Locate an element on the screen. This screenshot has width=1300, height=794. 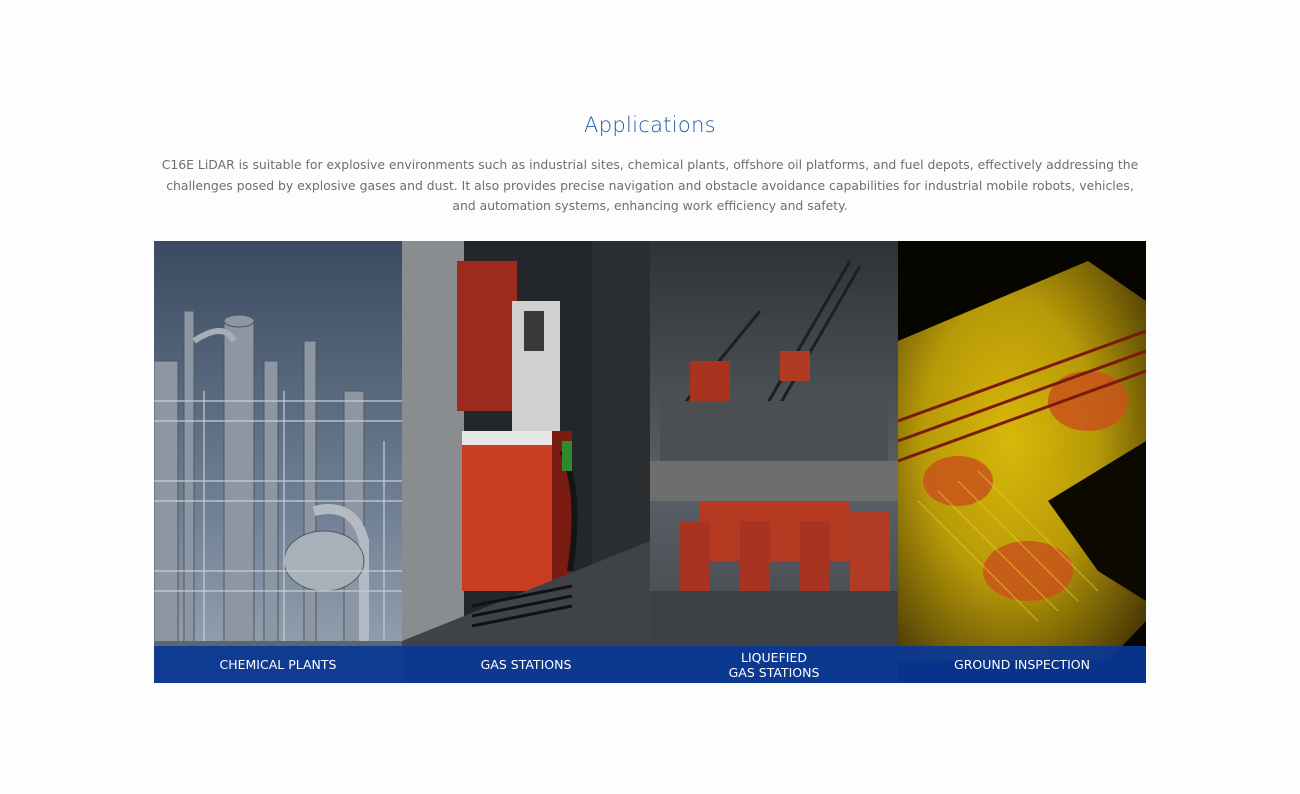
application-card-ground-inspection: GROUND INSPECTION is located at coordinates (1022, 462).